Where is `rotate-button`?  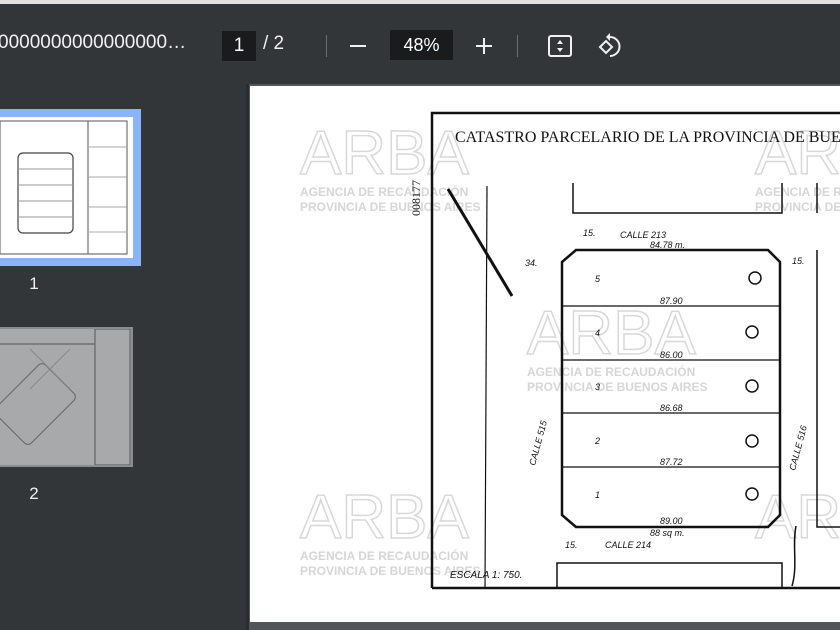 rotate-button is located at coordinates (610, 46).